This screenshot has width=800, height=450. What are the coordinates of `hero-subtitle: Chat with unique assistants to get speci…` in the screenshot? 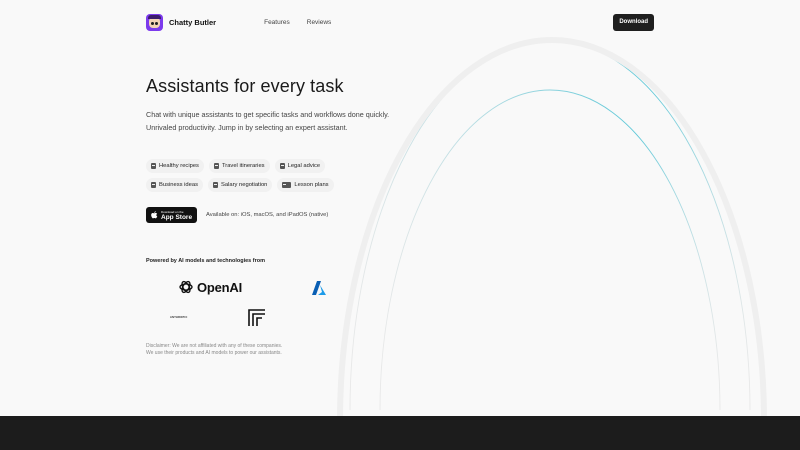 It's located at (268, 121).